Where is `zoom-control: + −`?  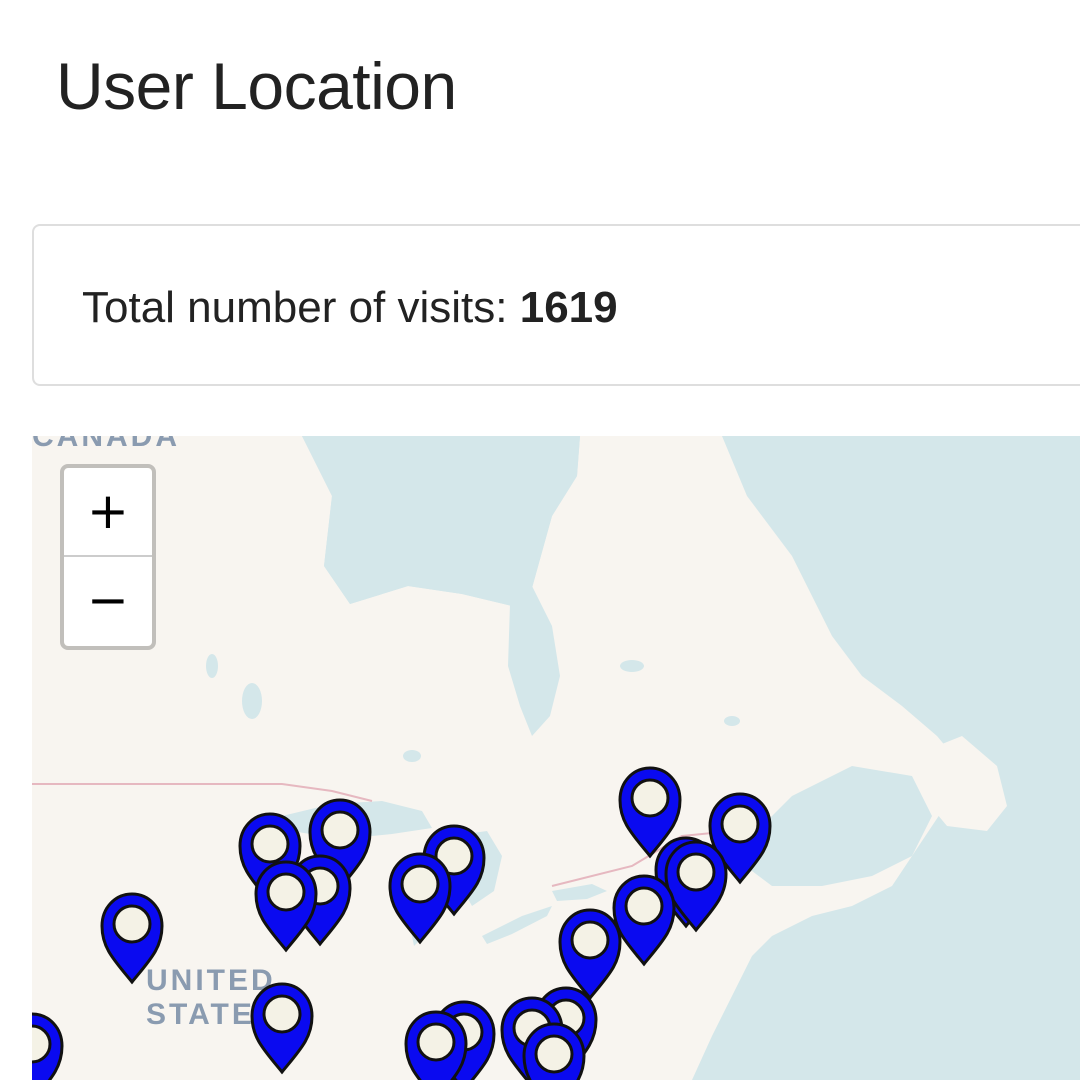
zoom-control: + − is located at coordinates (108, 557).